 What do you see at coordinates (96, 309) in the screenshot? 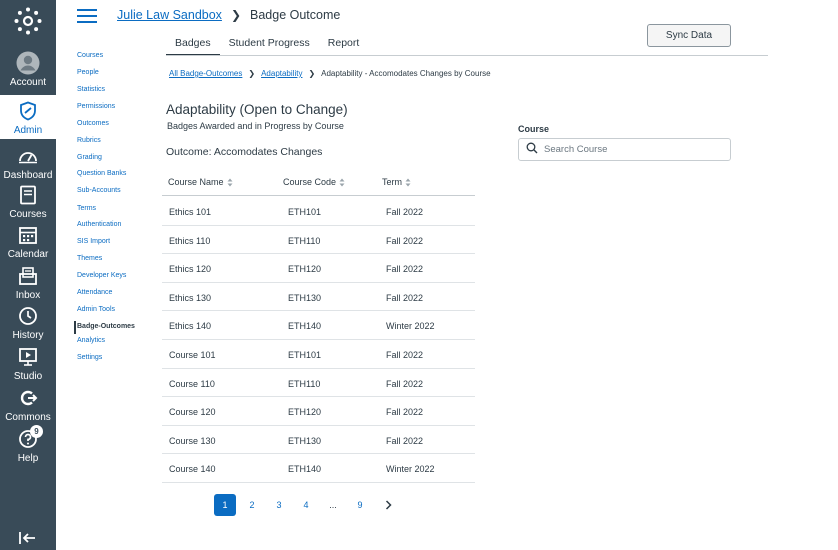
I see `subnav-admin-tools: Admin Tools` at bounding box center [96, 309].